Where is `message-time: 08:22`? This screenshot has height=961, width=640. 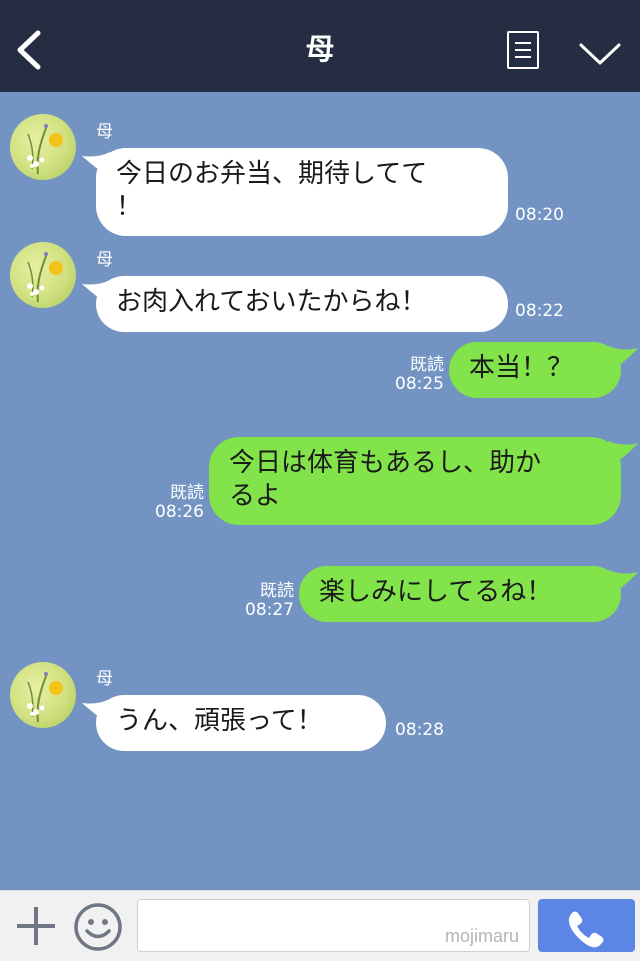 message-time: 08:22 is located at coordinates (539, 311).